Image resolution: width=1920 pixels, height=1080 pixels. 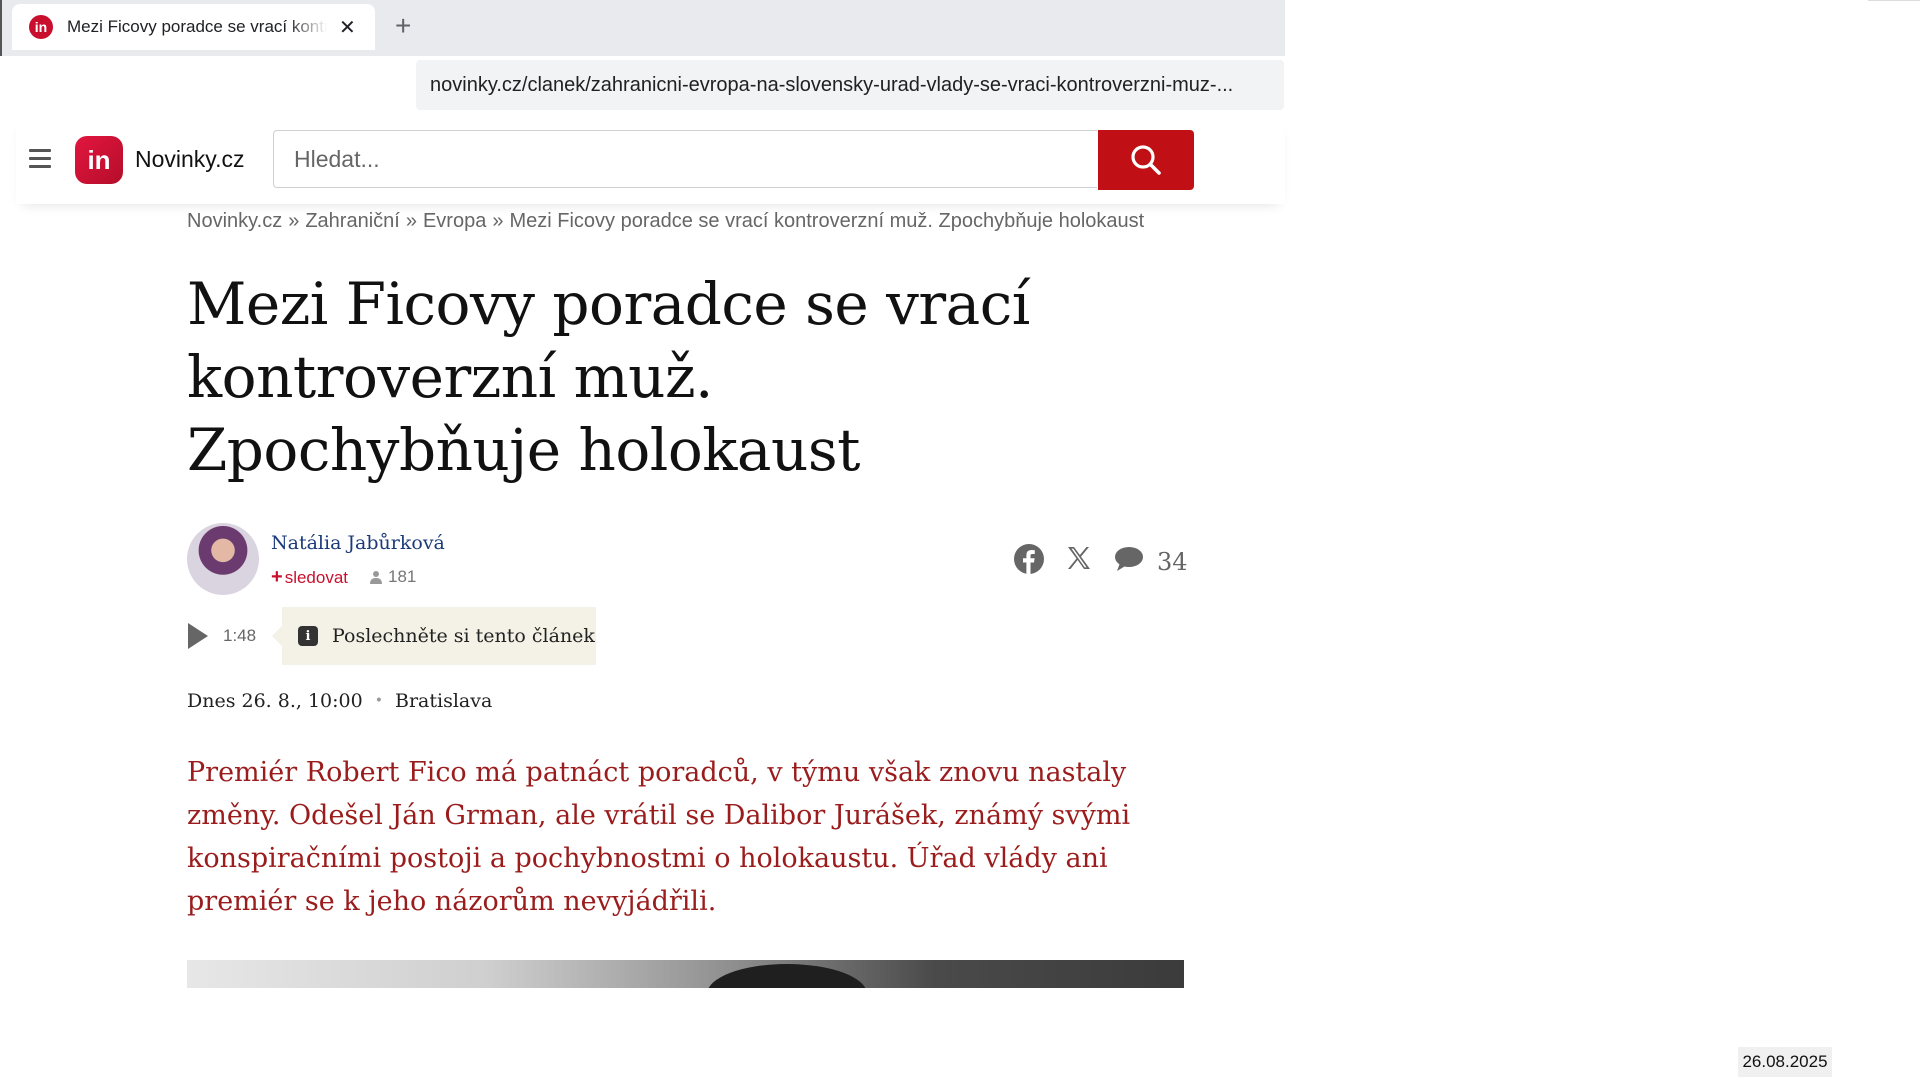 I want to click on follow-author-button: + sledovat, so click(x=309, y=577).